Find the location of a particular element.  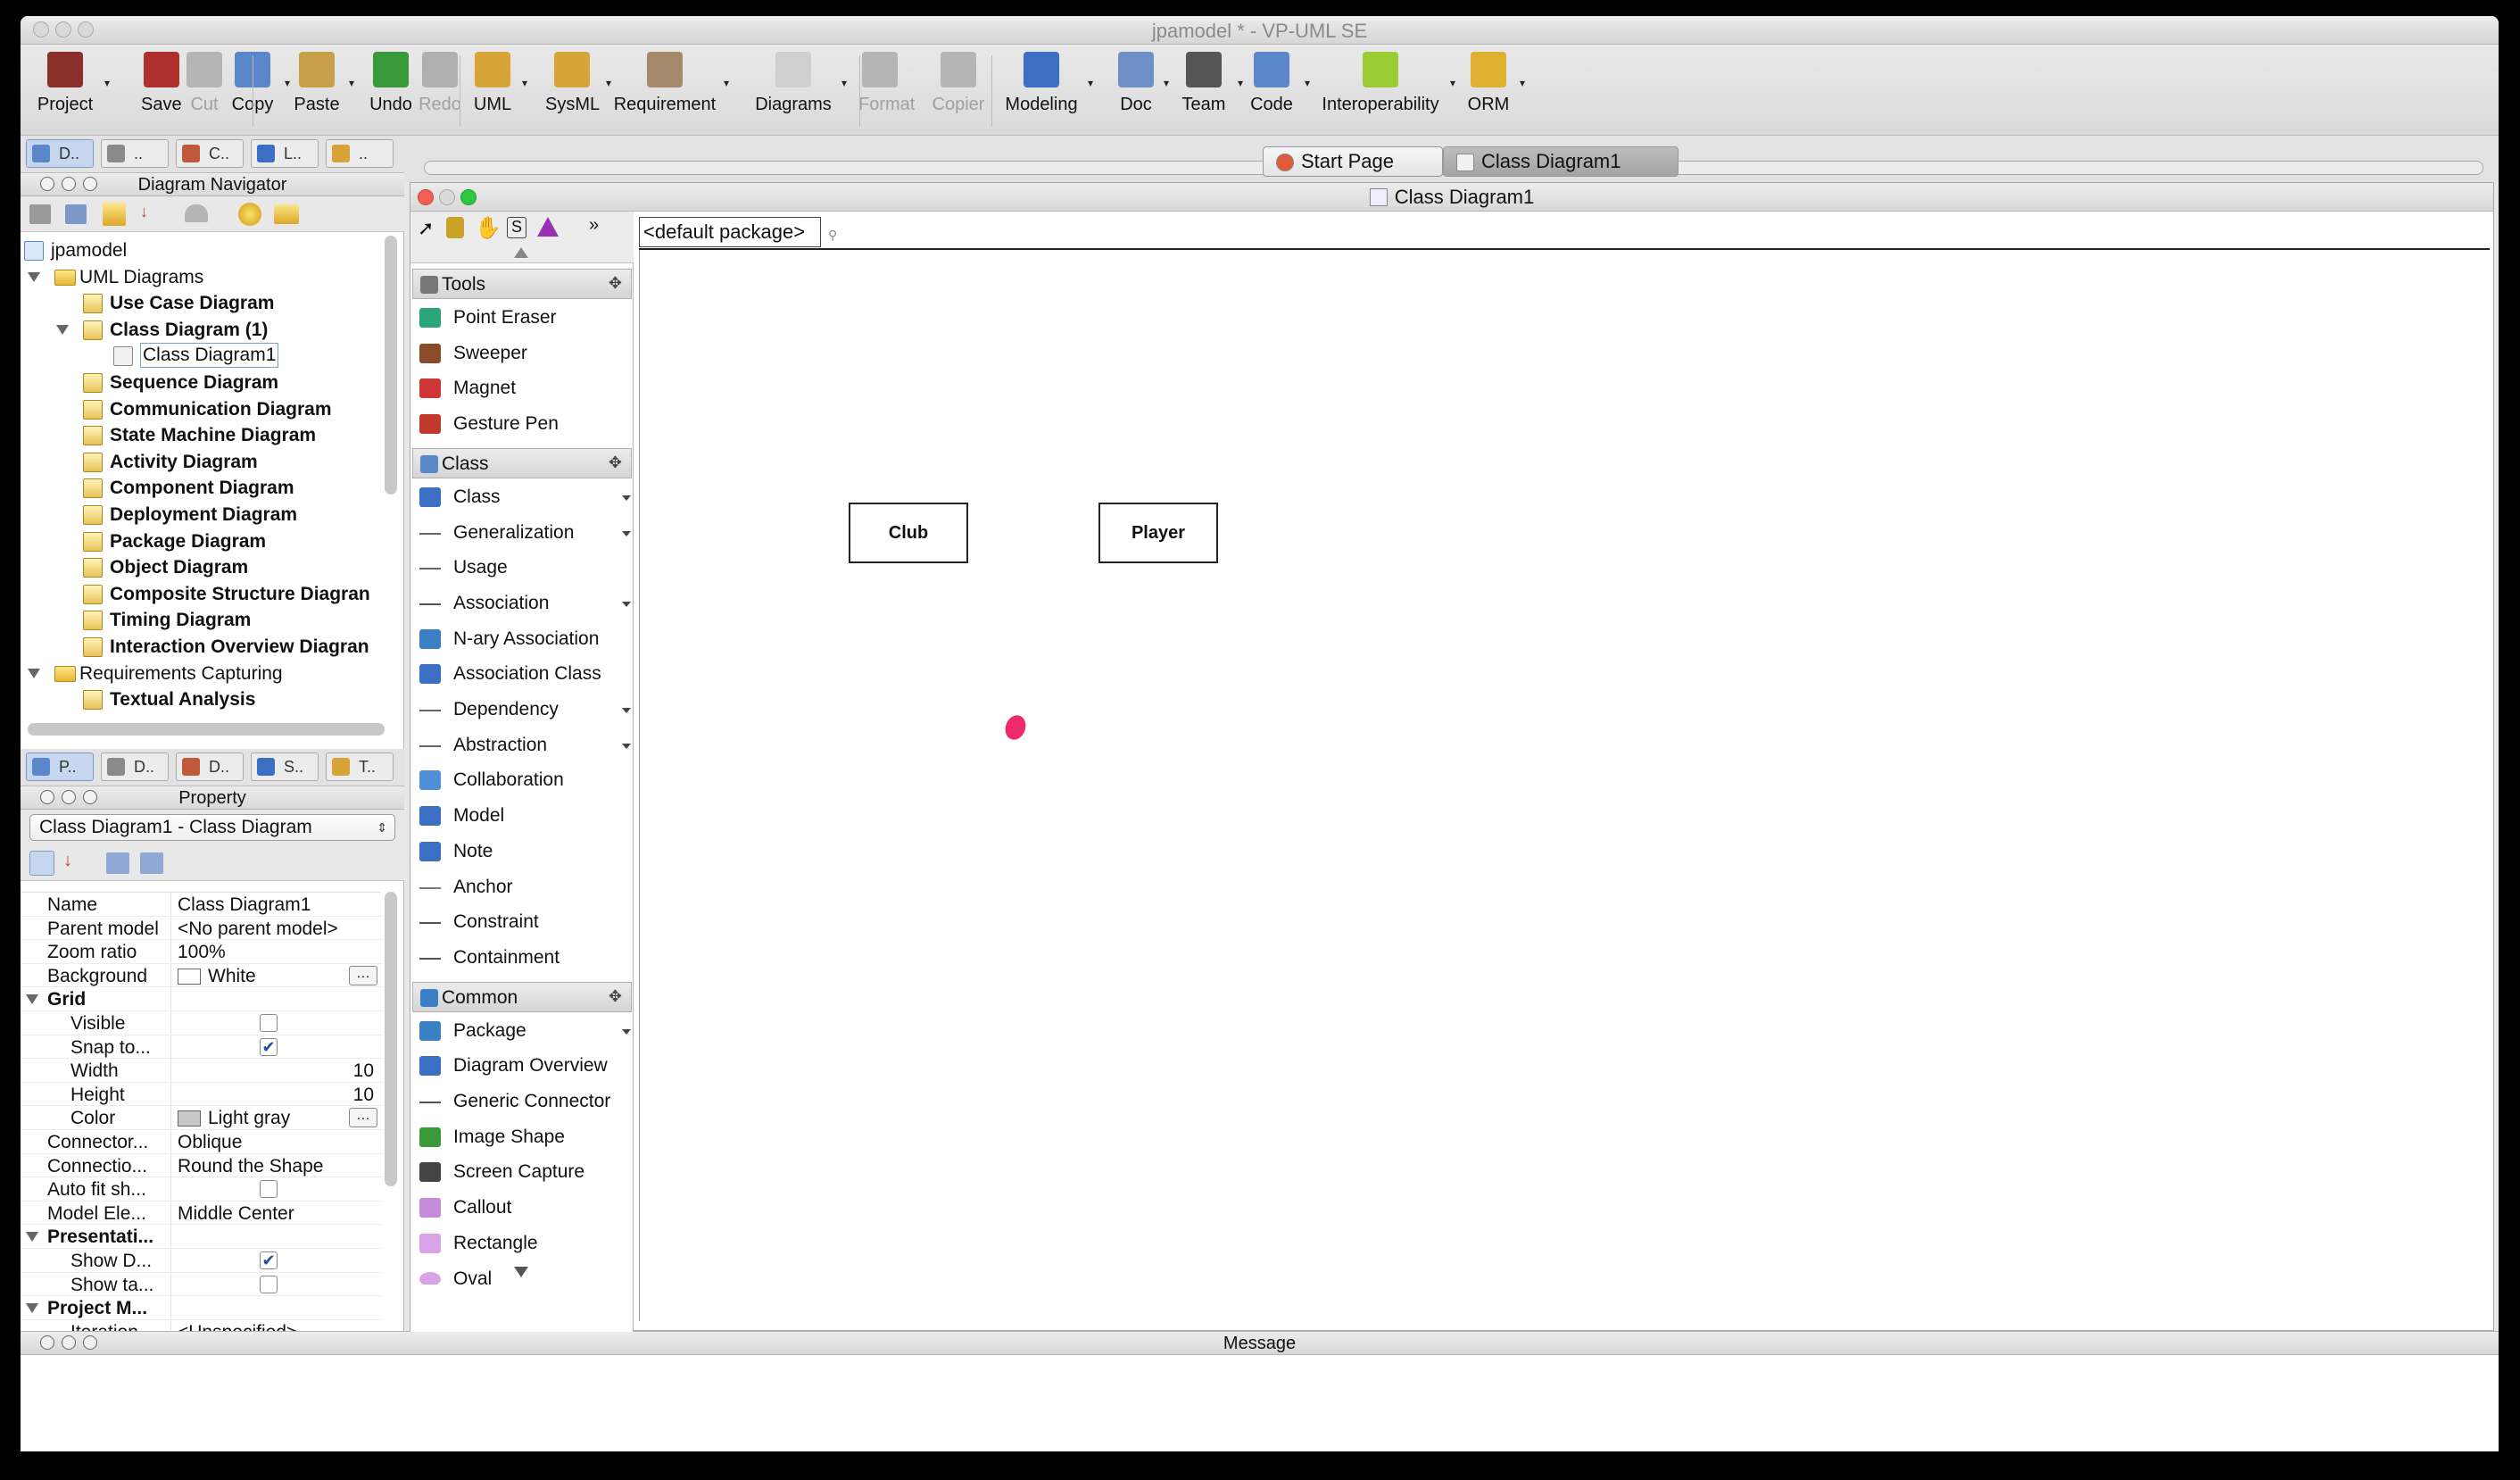

group-toggle-icon is located at coordinates (32, 1237).